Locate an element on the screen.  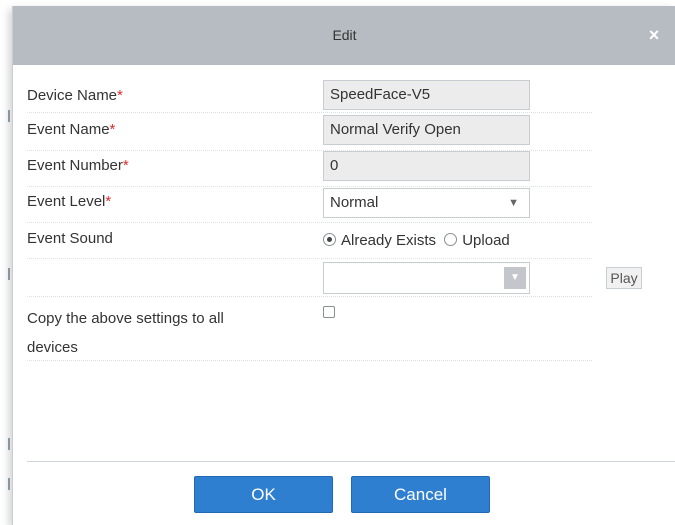
device-name-label: Device Name* is located at coordinates (75, 95).